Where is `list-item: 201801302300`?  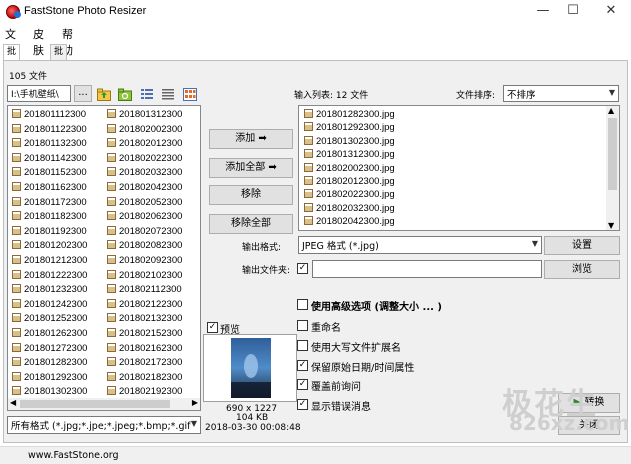
list-item: 201801302300 is located at coordinates (49, 392).